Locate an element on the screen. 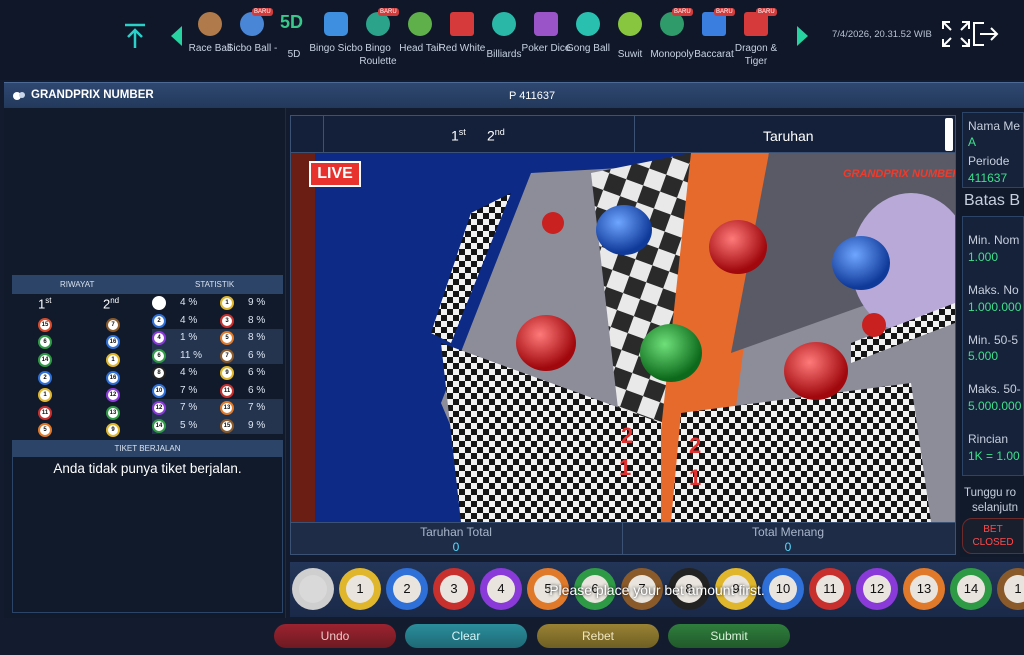 Image resolution: width=1024 pixels, height=655 pixels. game-header: GRANDPRIX NUMBER P 411637 is located at coordinates (514, 95).